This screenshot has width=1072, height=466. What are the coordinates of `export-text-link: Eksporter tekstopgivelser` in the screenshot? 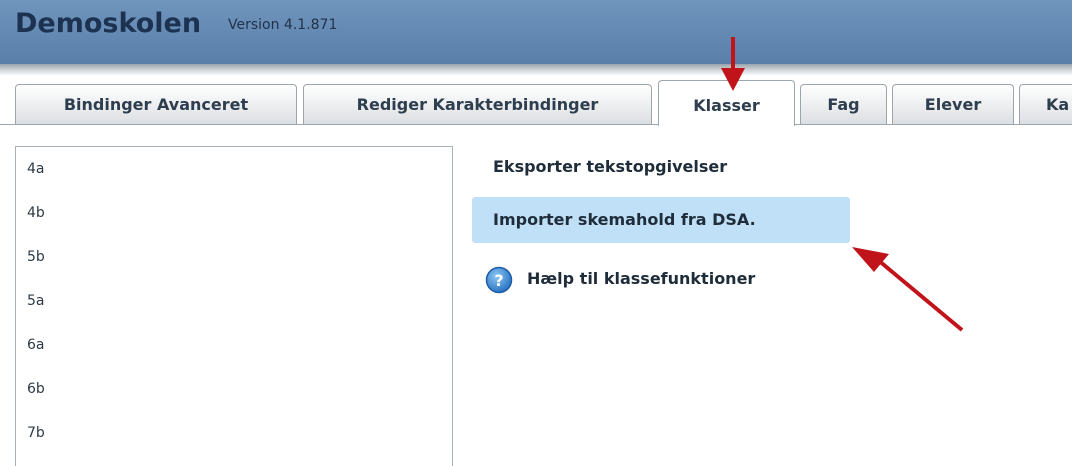 It's located at (610, 166).